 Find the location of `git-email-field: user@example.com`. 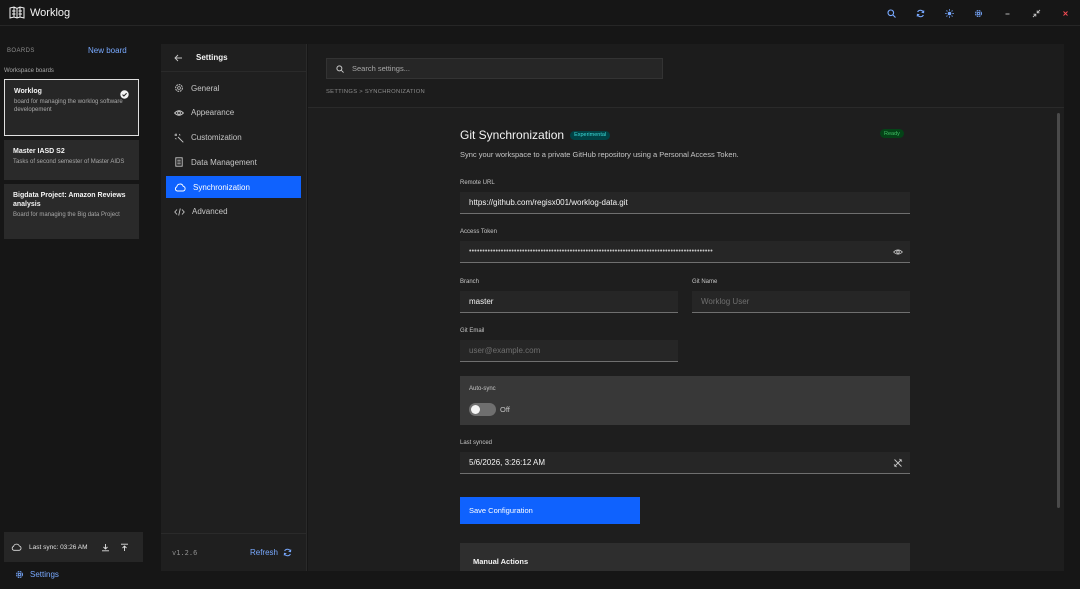

git-email-field: user@example.com is located at coordinates (569, 351).